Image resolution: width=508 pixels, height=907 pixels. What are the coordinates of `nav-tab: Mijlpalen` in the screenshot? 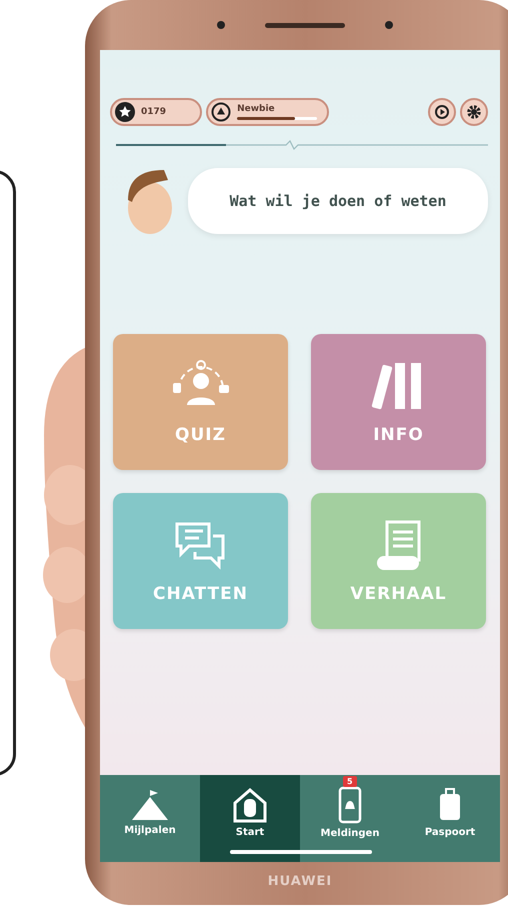 It's located at (150, 818).